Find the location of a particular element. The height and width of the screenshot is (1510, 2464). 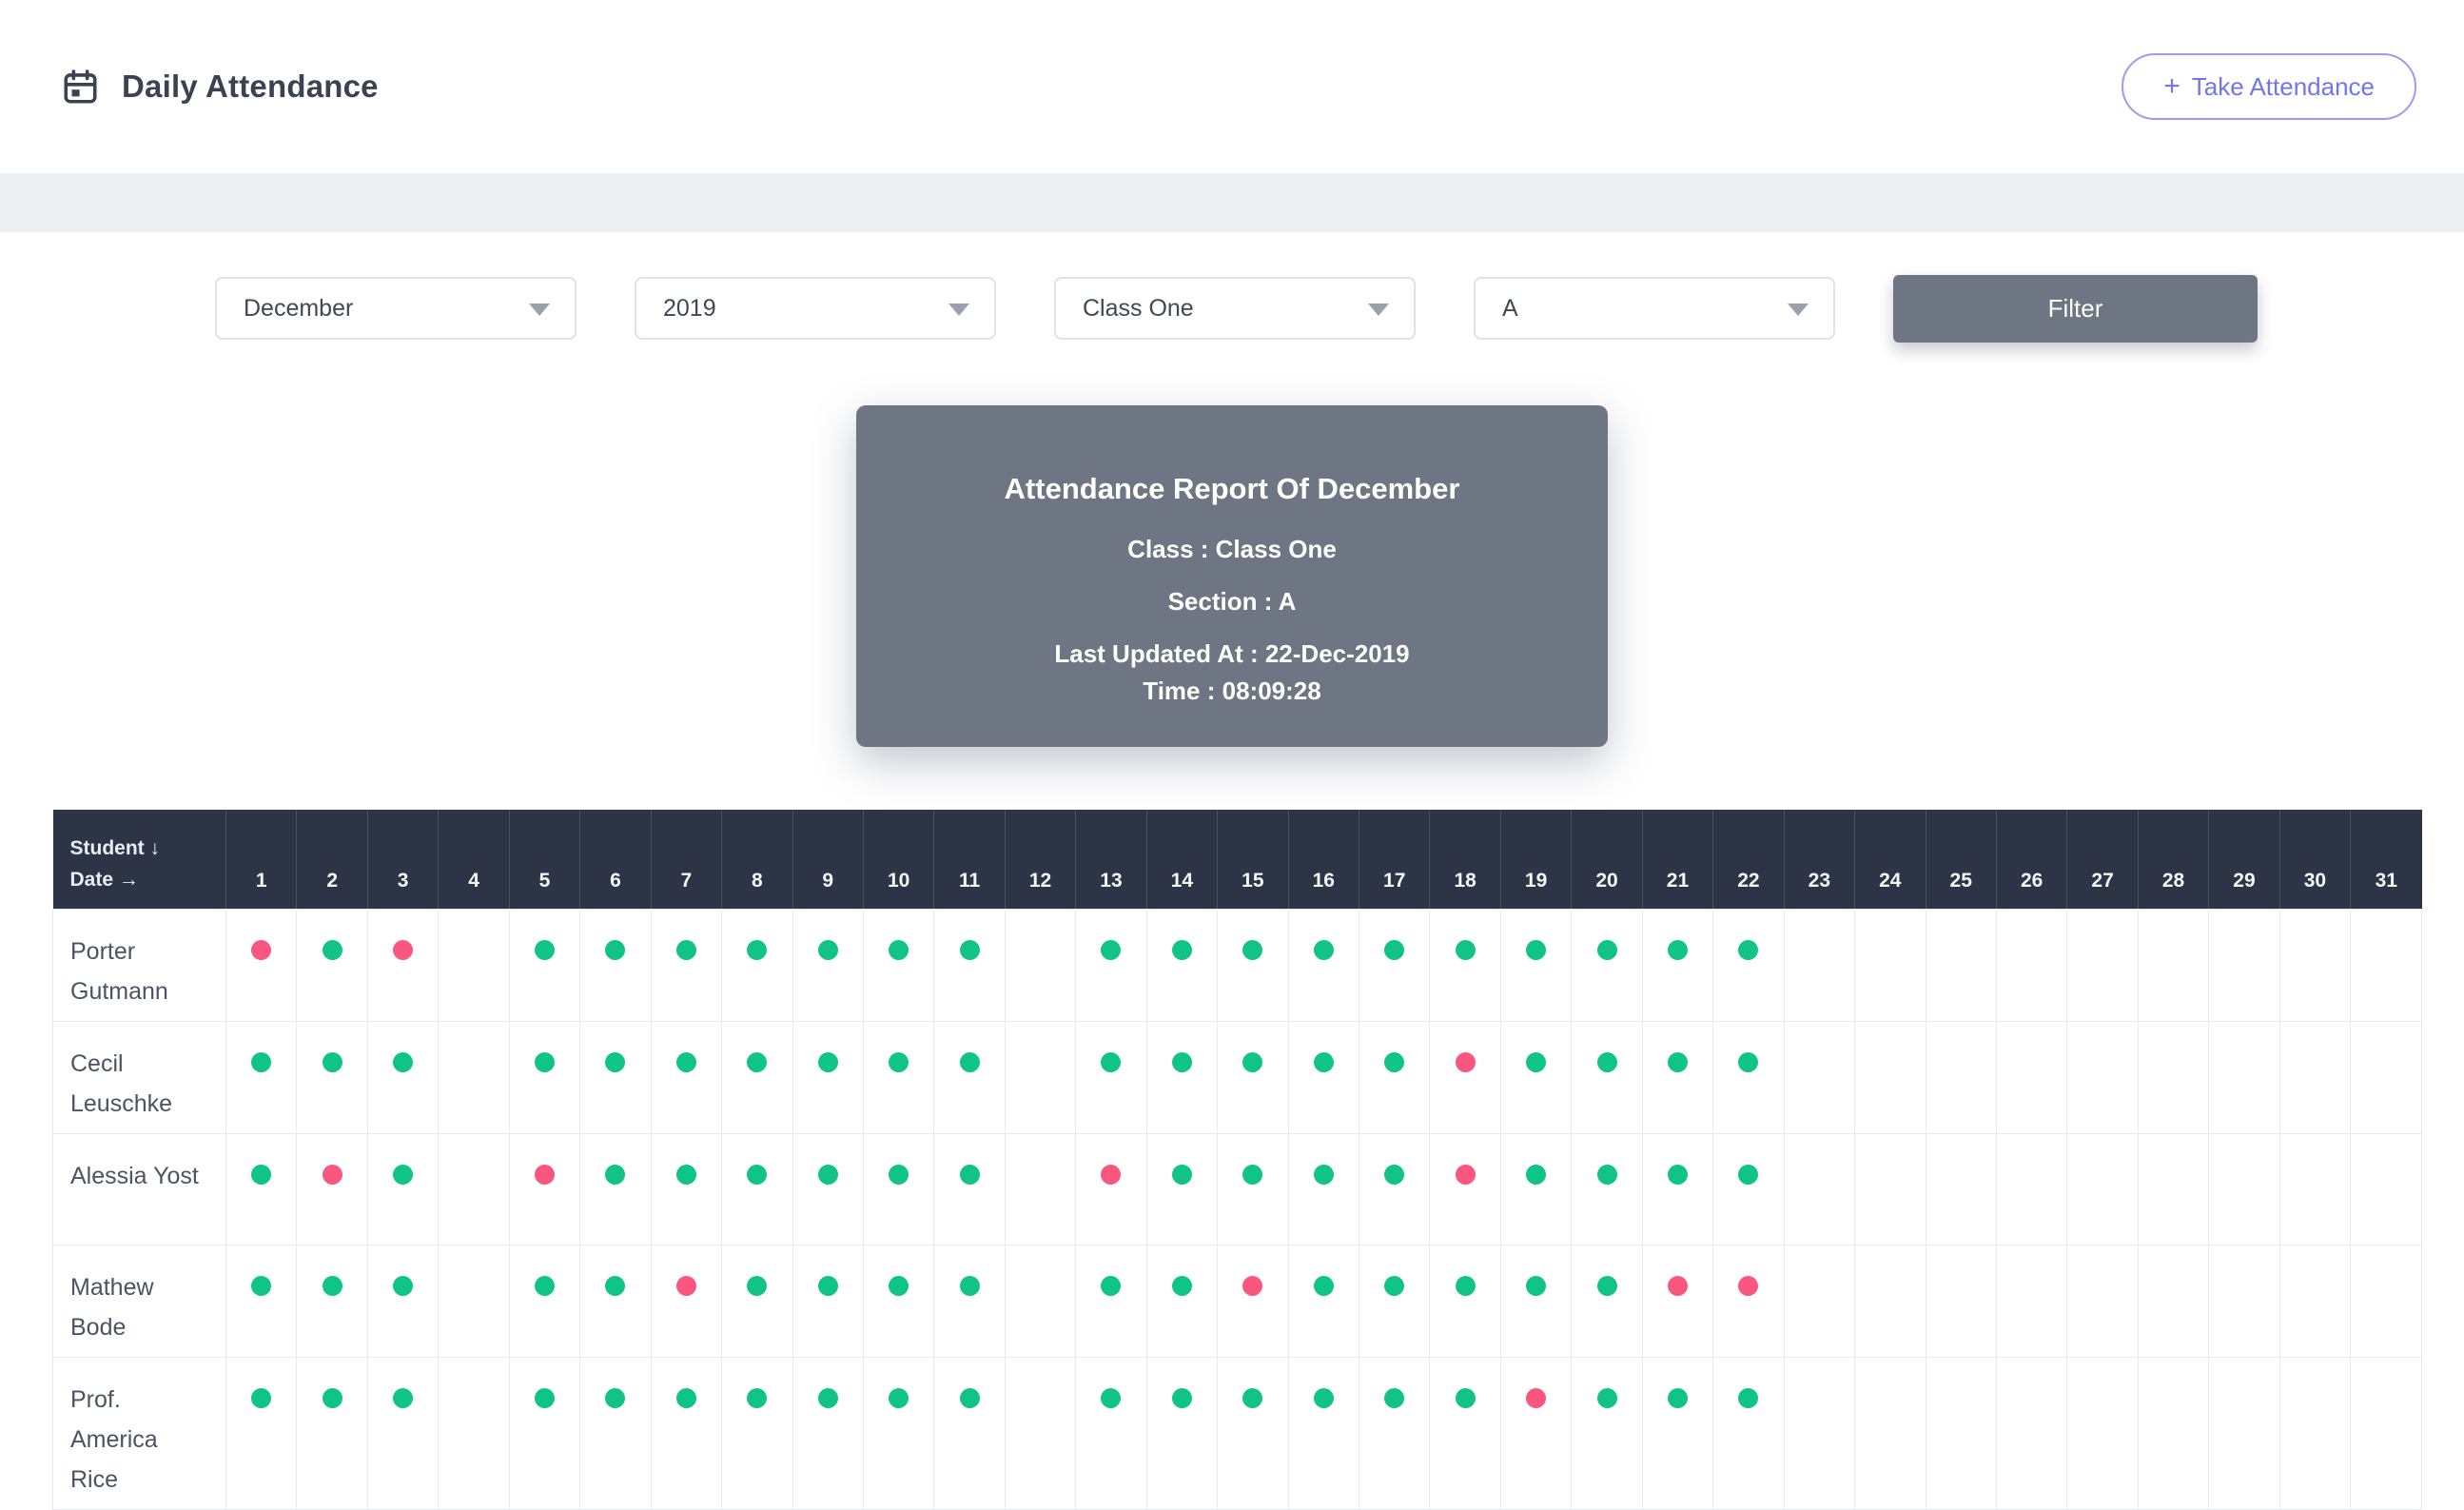

class-select: Class One is located at coordinates (1235, 308).